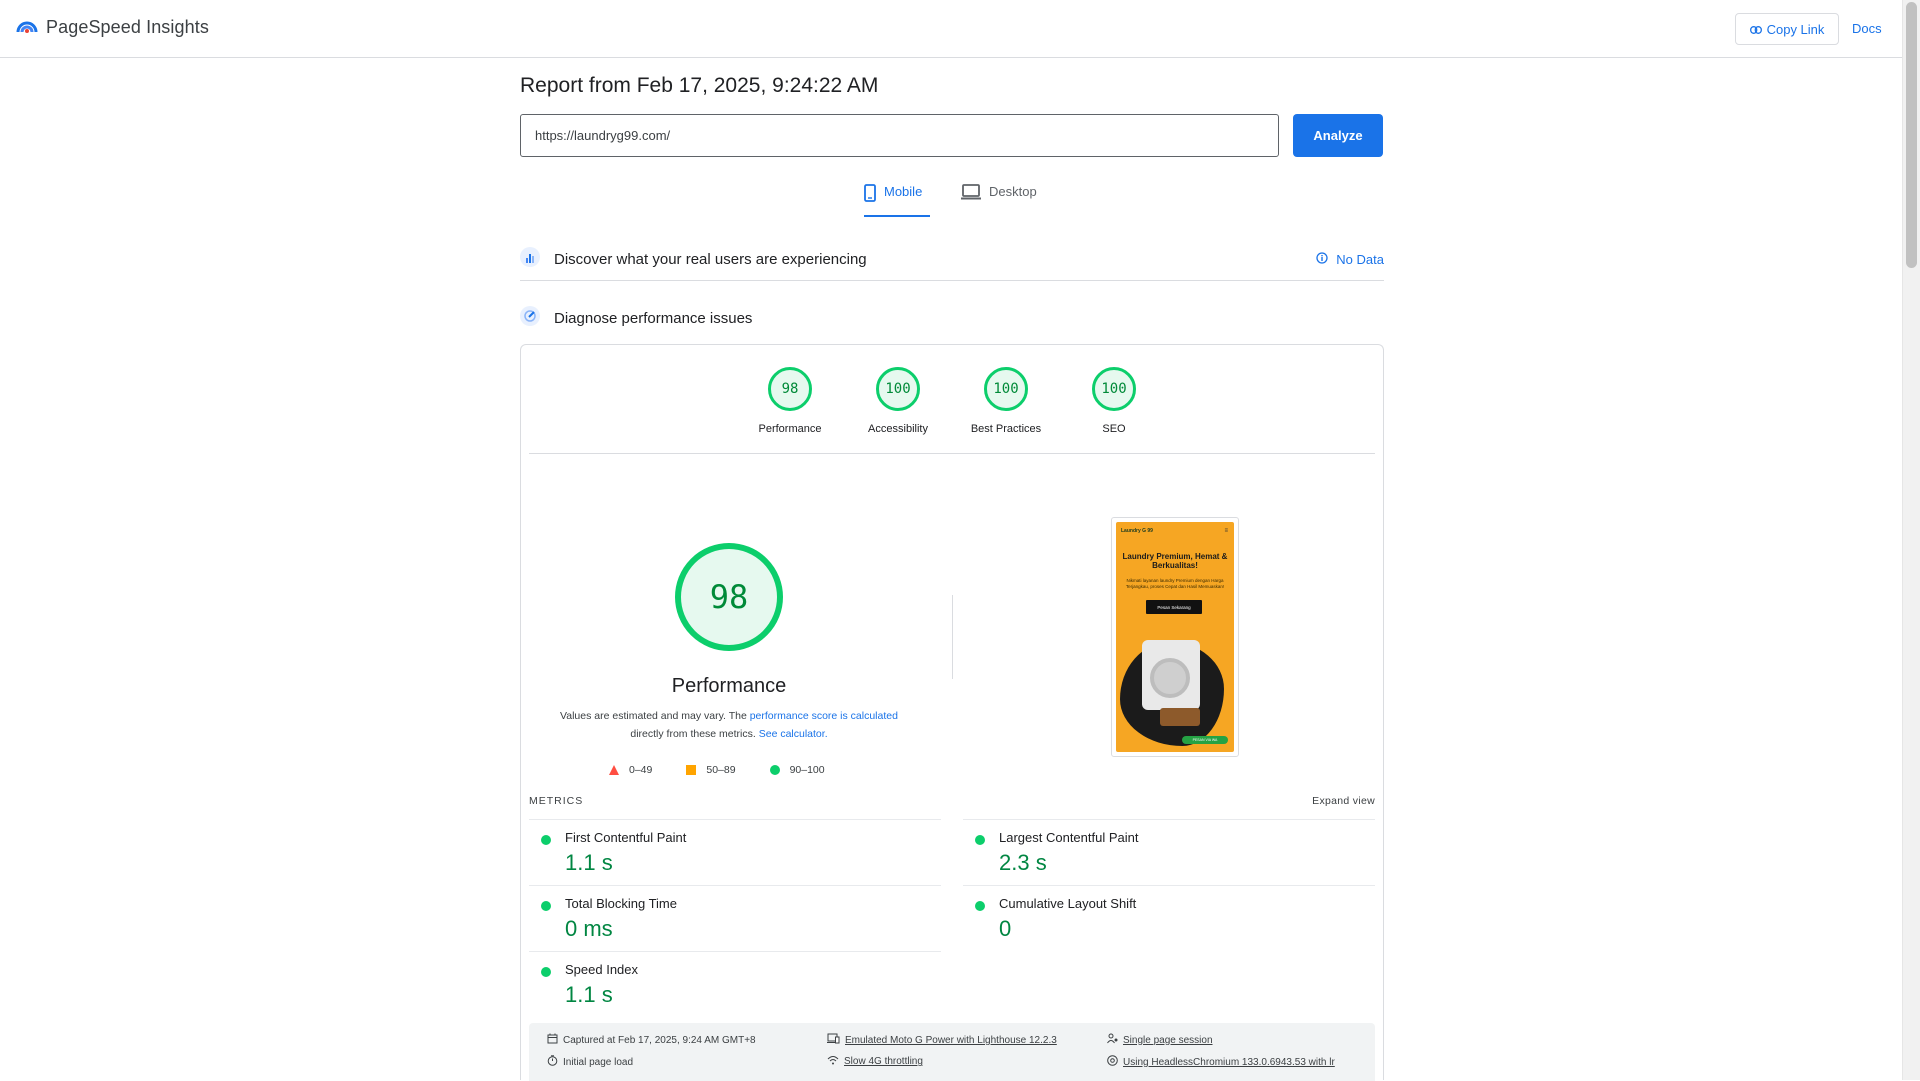 This screenshot has width=1920, height=1081. Describe the element at coordinates (1170, 678) in the screenshot. I see `washing-drum-shape` at that location.